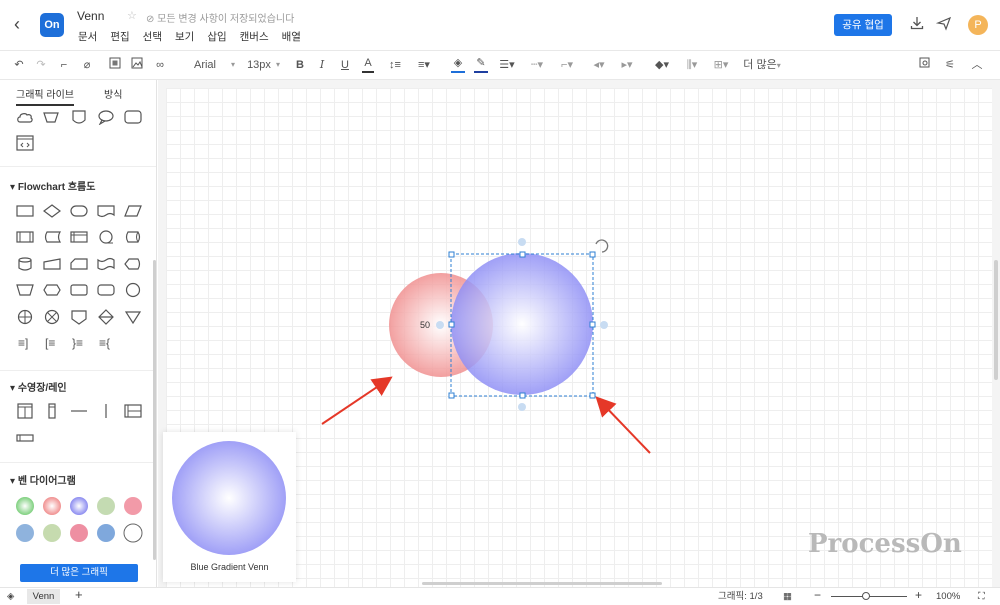 The width and height of the screenshot is (1000, 605). Describe the element at coordinates (52, 533) in the screenshot. I see `venn-lightgreen-solid-icon` at that location.